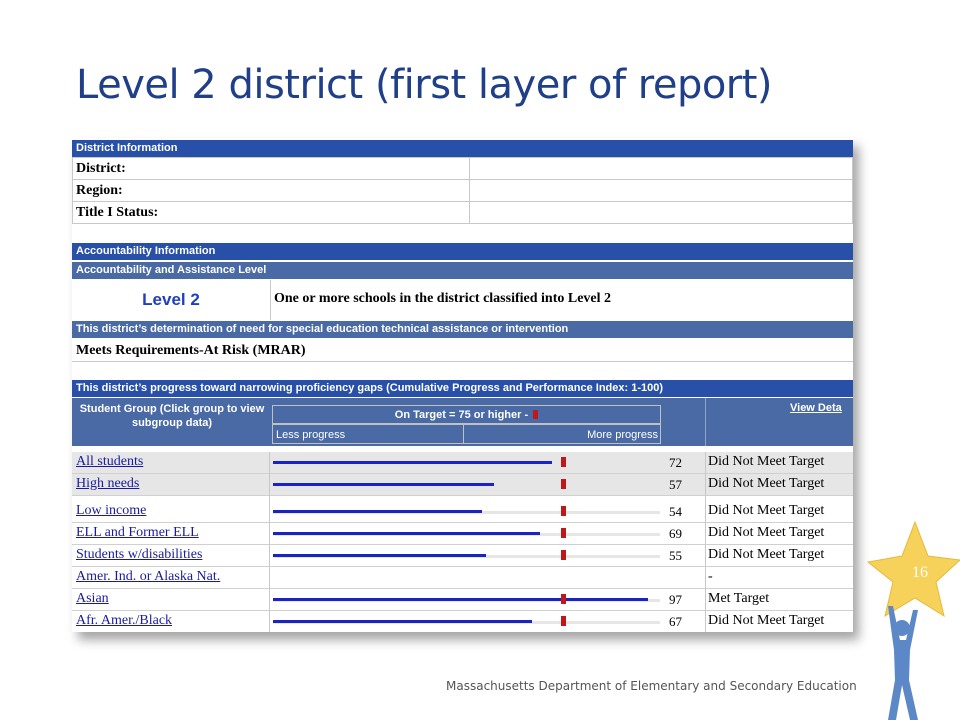  What do you see at coordinates (920, 572) in the screenshot?
I see `page-number: 16` at bounding box center [920, 572].